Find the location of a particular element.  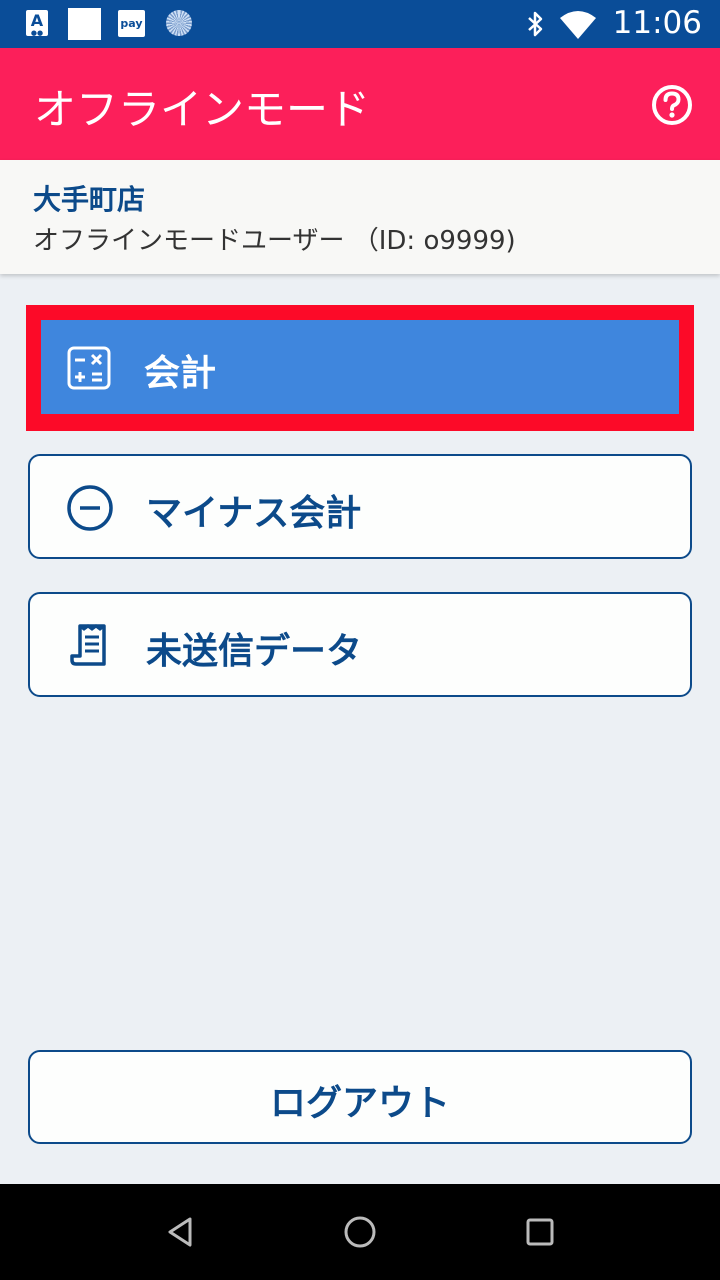

logout-label: ログアウト is located at coordinates (359, 1103).